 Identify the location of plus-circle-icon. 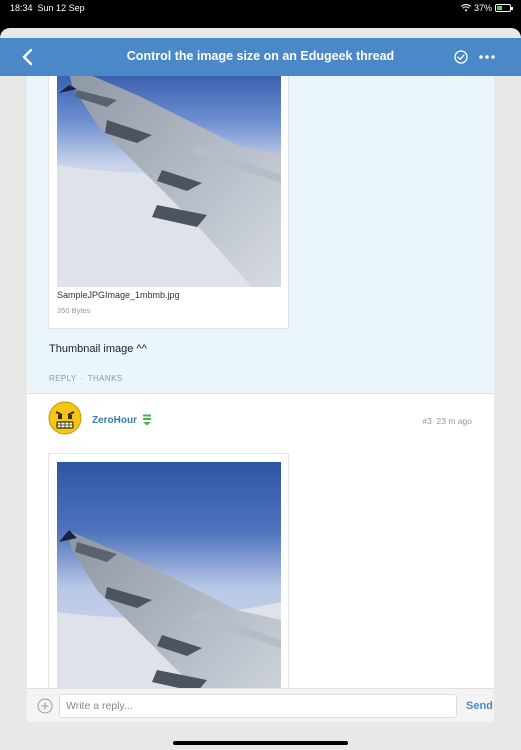
(45, 706).